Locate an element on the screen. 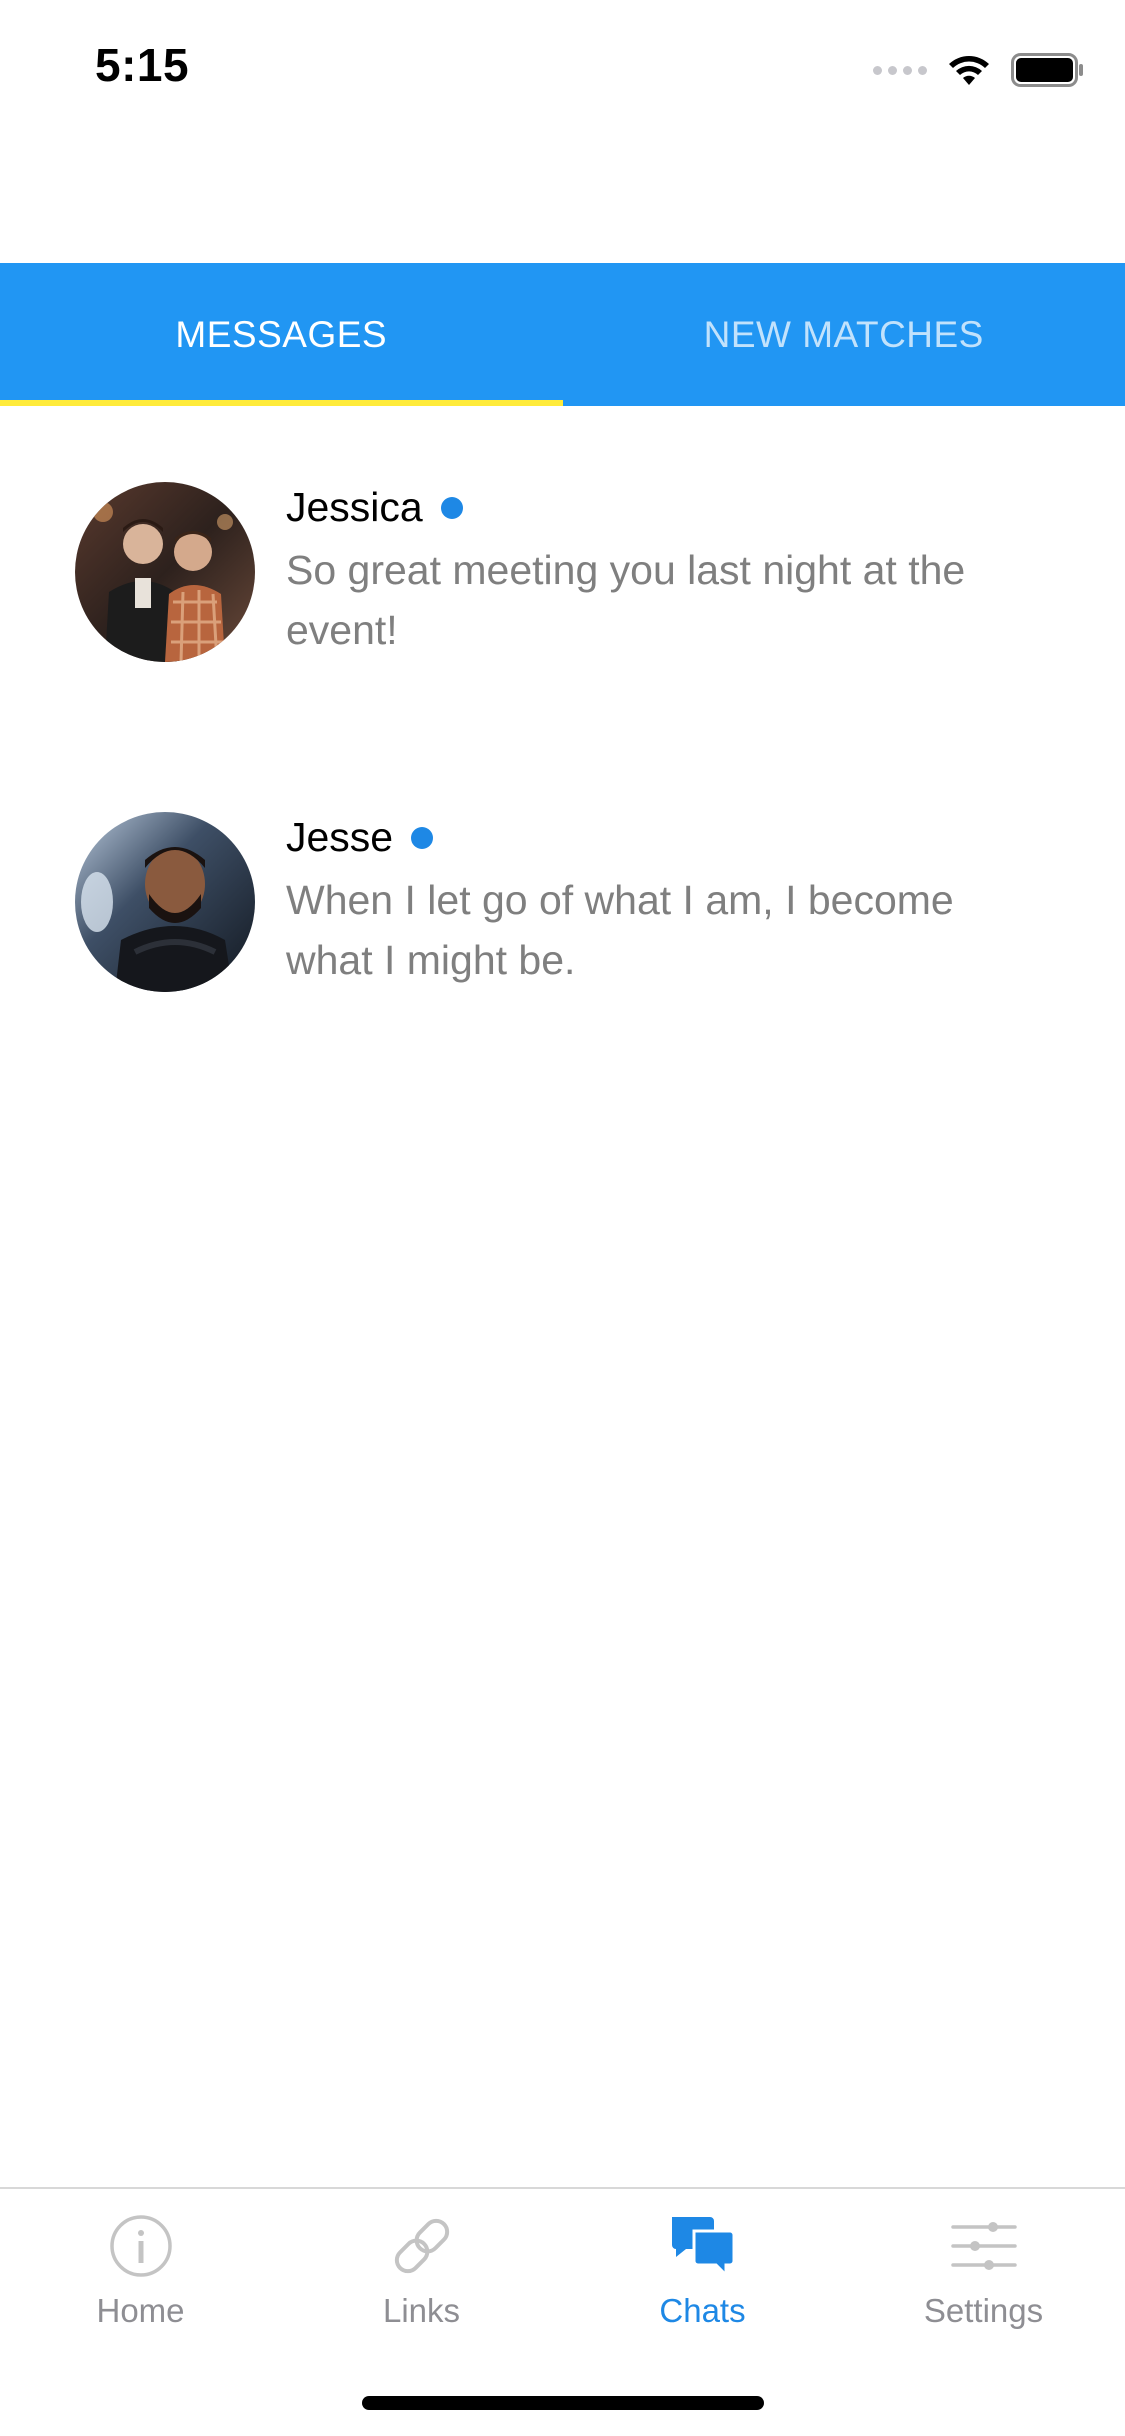  status-bar: 5:15 is located at coordinates (562, 70).